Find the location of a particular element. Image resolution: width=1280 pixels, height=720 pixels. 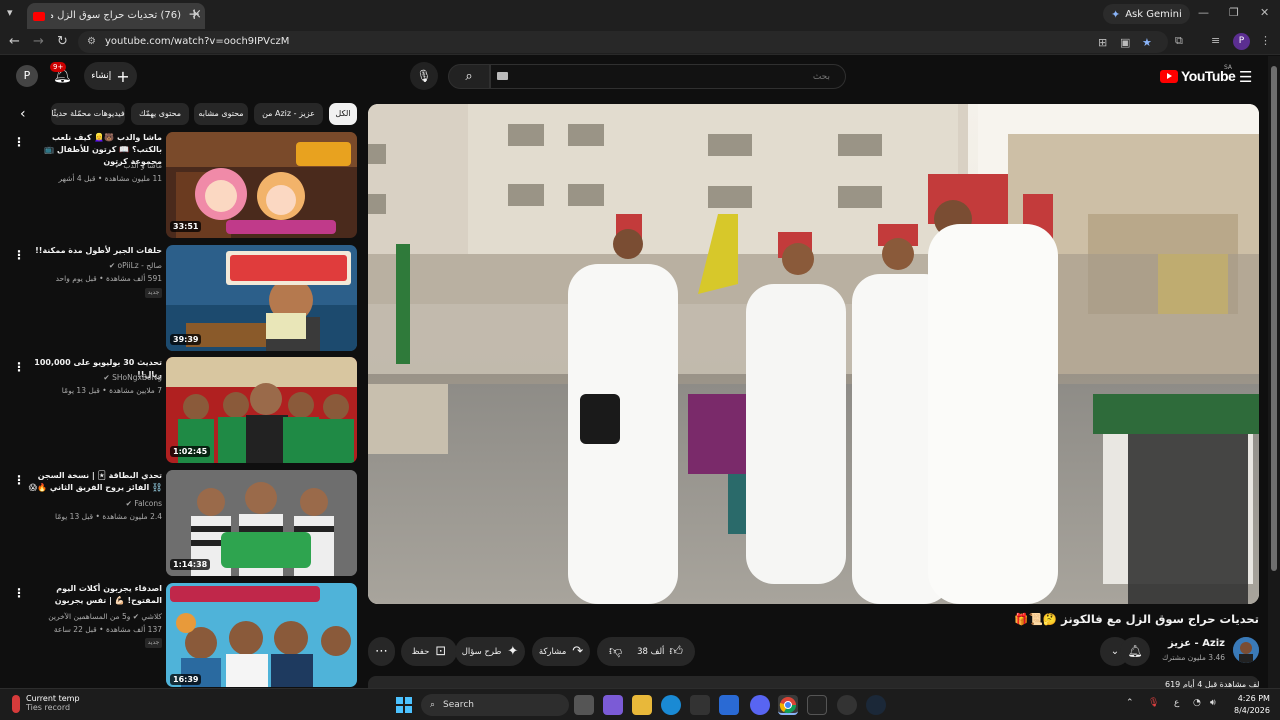

browser-menu-icon: ⋮ is located at coordinates (1265, 40).